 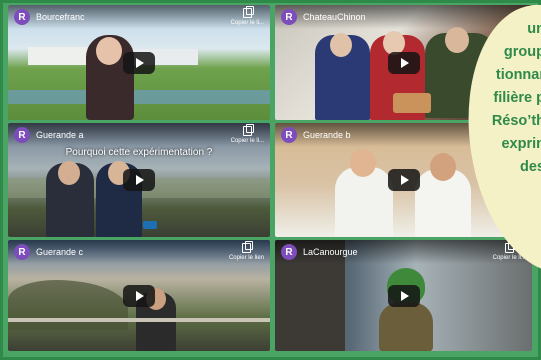 I want to click on bubble-line: des, so click(x=530, y=167).